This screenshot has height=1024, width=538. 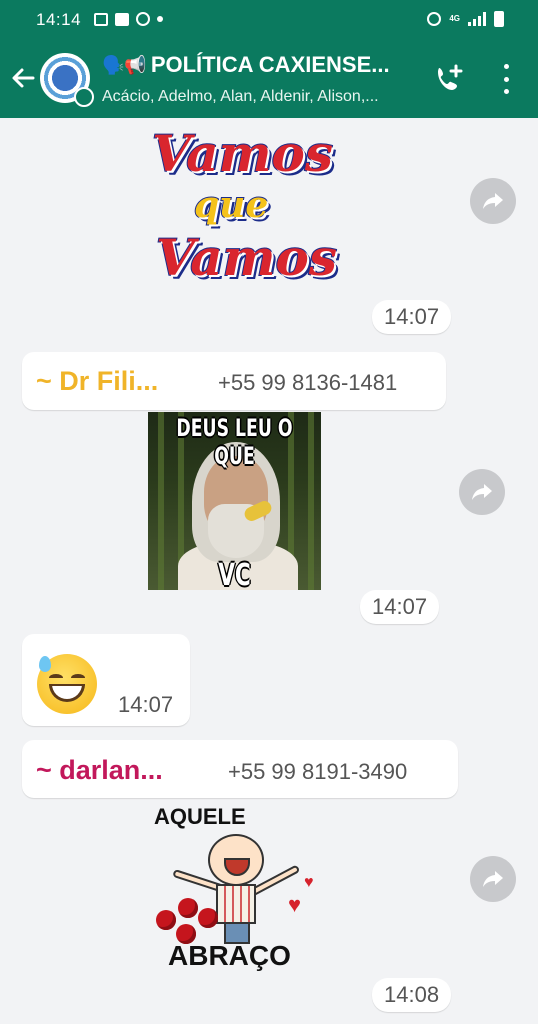 What do you see at coordinates (124, 64) in the screenshot?
I see `title-emojis: 🗣️📢` at bounding box center [124, 64].